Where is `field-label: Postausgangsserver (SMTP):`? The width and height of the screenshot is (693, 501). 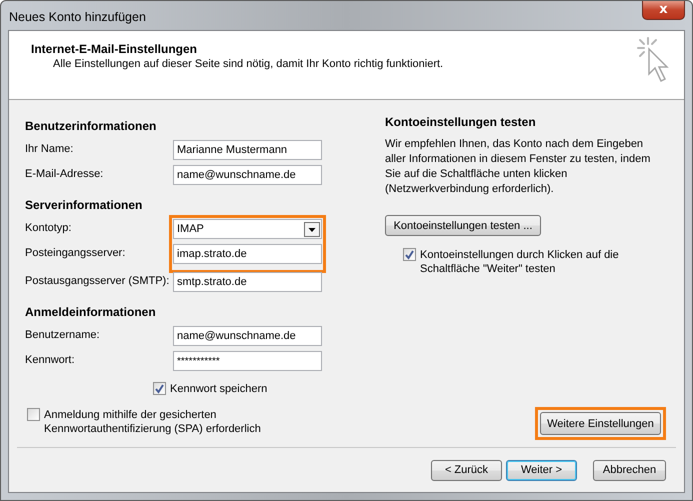 field-label: Postausgangsserver (SMTP): is located at coordinates (97, 281).